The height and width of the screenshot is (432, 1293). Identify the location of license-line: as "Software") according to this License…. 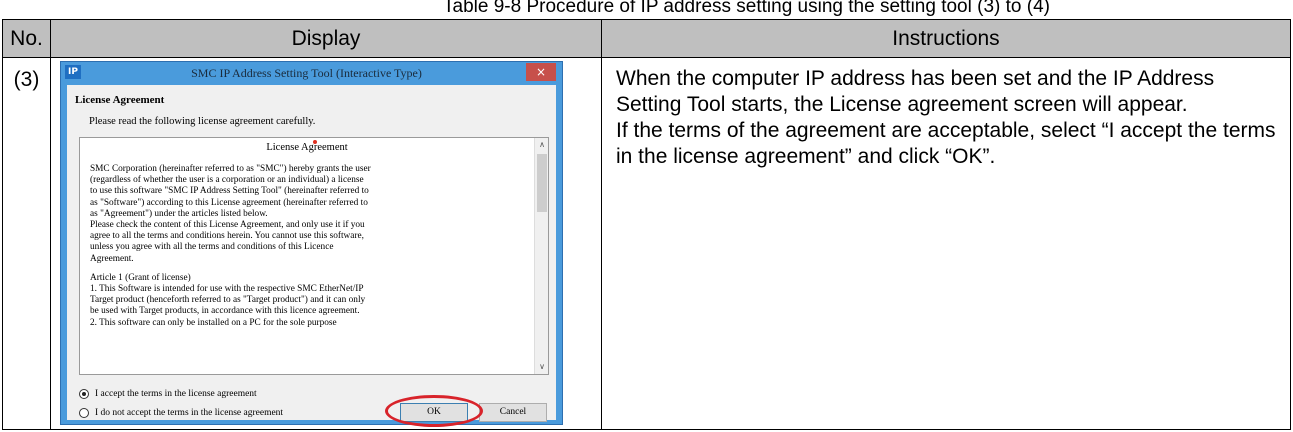
(229, 202).